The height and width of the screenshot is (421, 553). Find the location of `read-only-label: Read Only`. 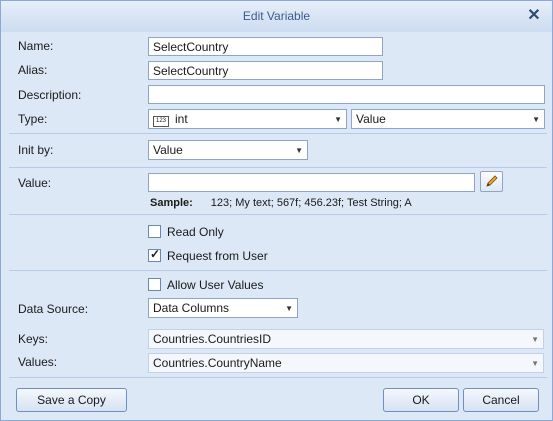

read-only-label: Read Only is located at coordinates (195, 232).